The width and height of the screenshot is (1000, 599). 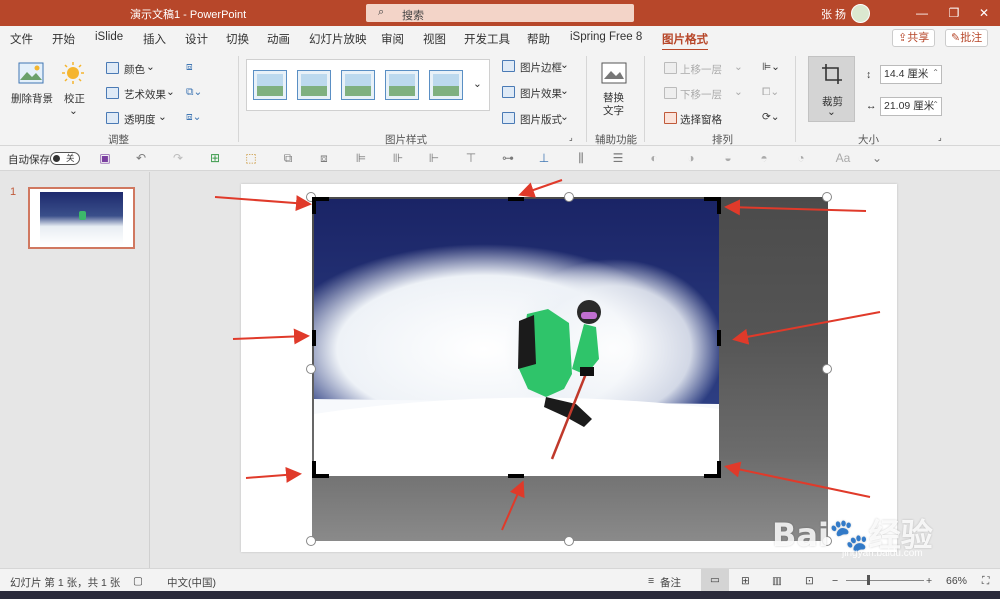 What do you see at coordinates (535, 92) in the screenshot?
I see `picture-effects-button: 图片效果 ⌄` at bounding box center [535, 92].